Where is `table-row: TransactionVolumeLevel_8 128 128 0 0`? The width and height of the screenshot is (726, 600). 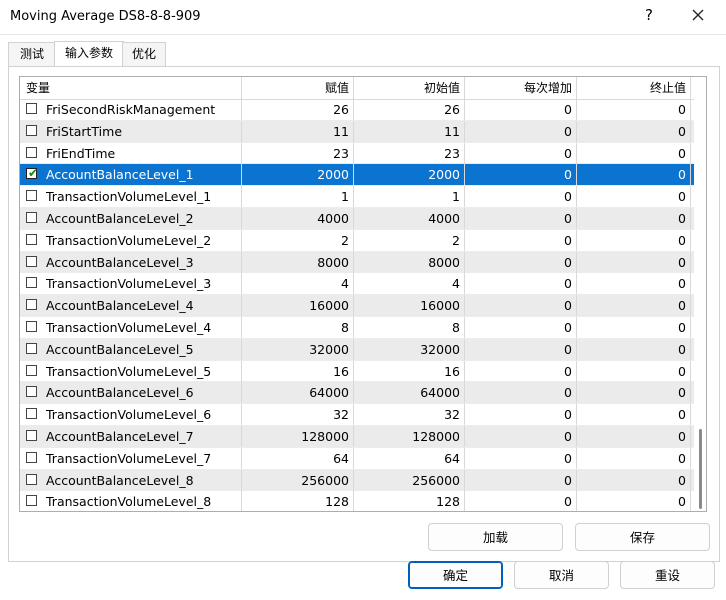 table-row: TransactionVolumeLevel_8 128 128 0 0 is located at coordinates (363, 501).